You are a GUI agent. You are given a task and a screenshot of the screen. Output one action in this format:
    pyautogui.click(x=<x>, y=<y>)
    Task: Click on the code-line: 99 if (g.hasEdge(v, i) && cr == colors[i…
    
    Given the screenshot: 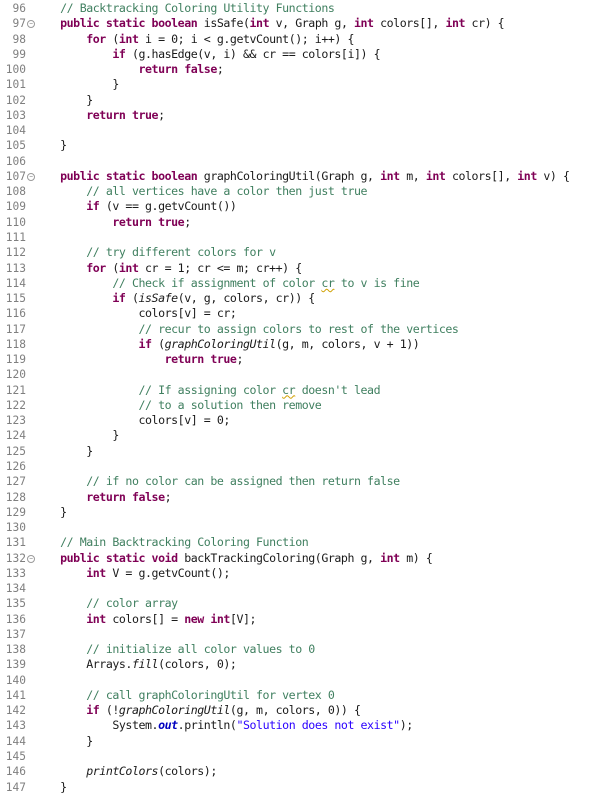 What is the action you would take?
    pyautogui.click(x=303, y=54)
    